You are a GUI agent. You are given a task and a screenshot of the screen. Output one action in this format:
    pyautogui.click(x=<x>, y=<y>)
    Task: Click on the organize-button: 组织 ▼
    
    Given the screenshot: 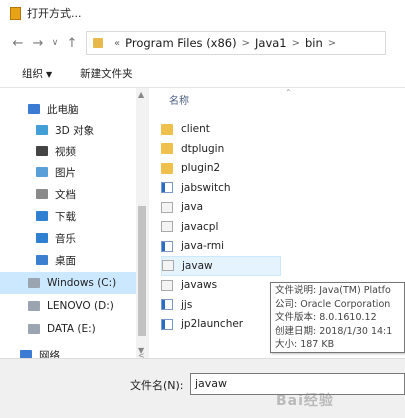 What is the action you would take?
    pyautogui.click(x=37, y=73)
    